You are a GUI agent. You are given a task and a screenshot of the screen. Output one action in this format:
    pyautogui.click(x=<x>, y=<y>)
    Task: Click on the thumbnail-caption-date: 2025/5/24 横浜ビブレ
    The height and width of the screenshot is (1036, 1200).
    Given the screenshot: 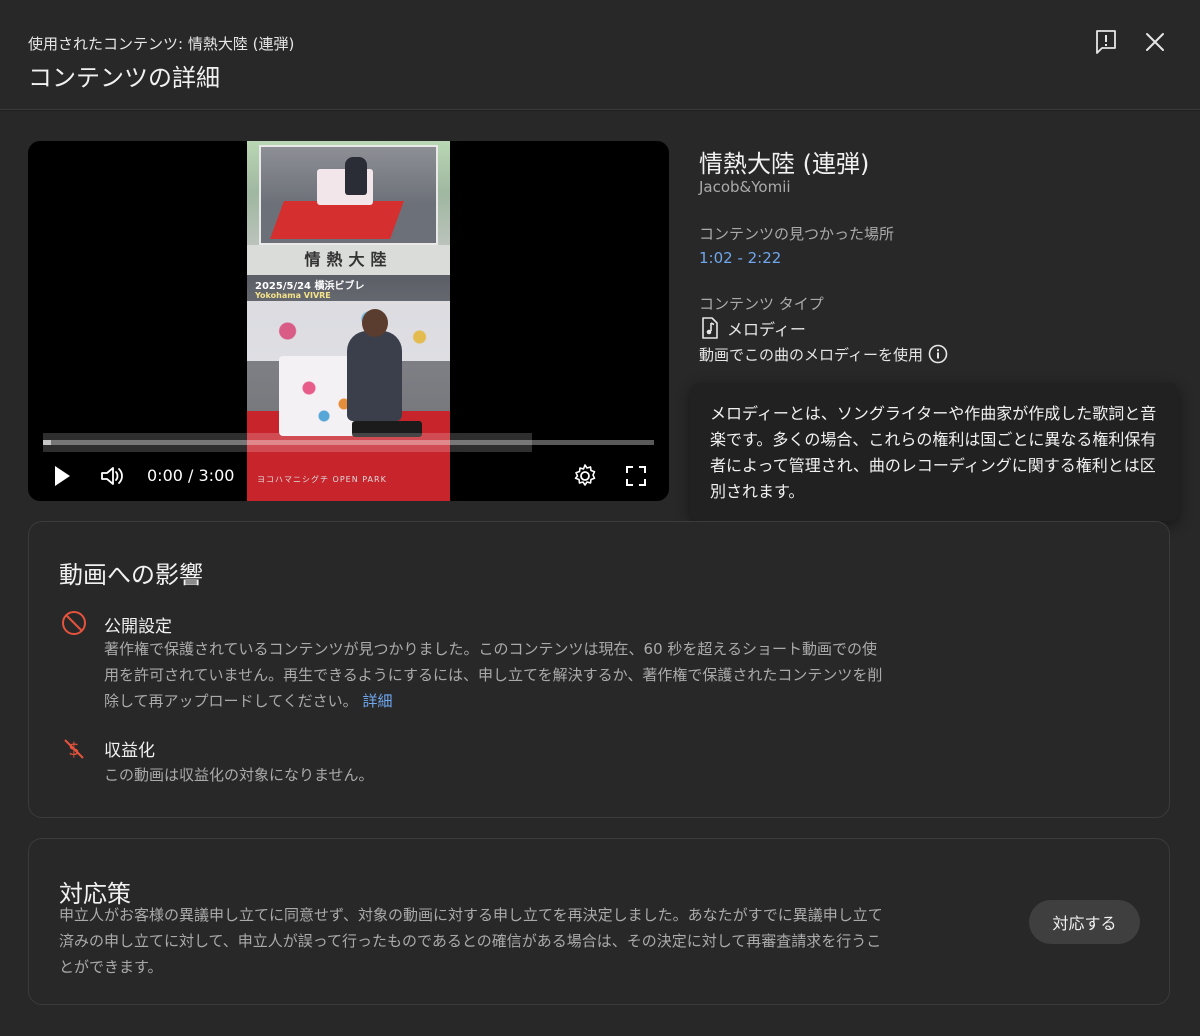 What is the action you would take?
    pyautogui.click(x=310, y=286)
    